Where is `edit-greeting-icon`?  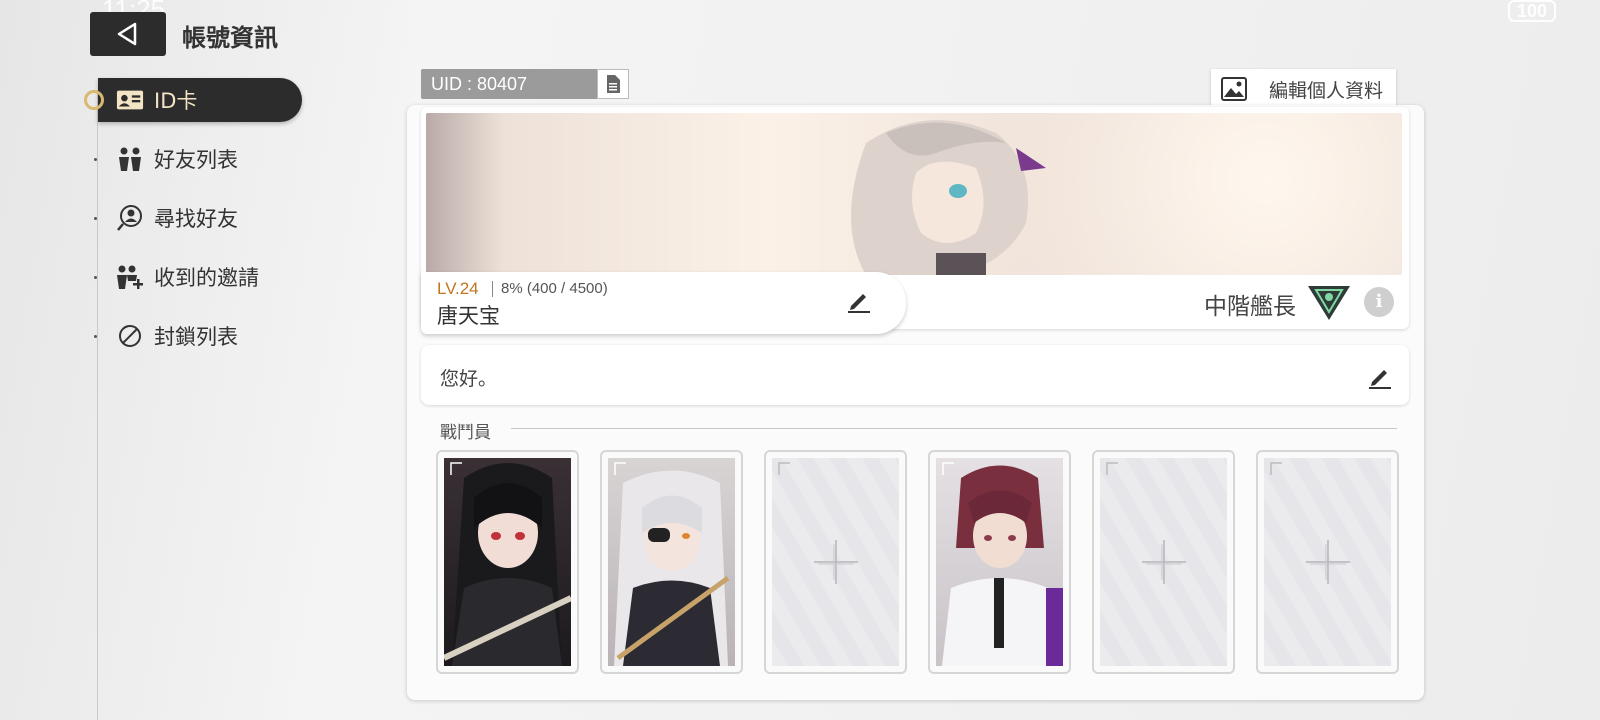 edit-greeting-icon is located at coordinates (1380, 377).